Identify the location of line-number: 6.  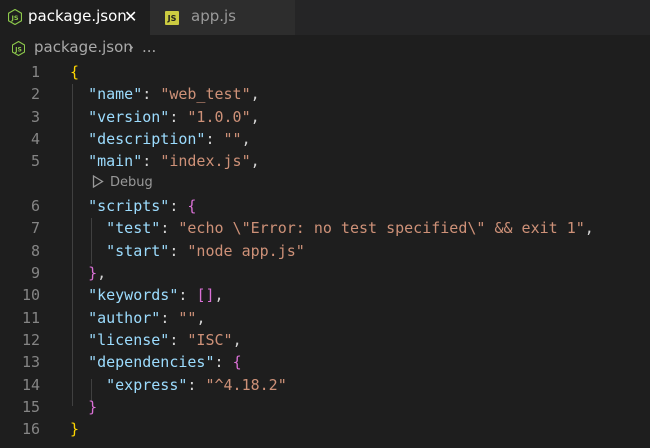
(35, 206).